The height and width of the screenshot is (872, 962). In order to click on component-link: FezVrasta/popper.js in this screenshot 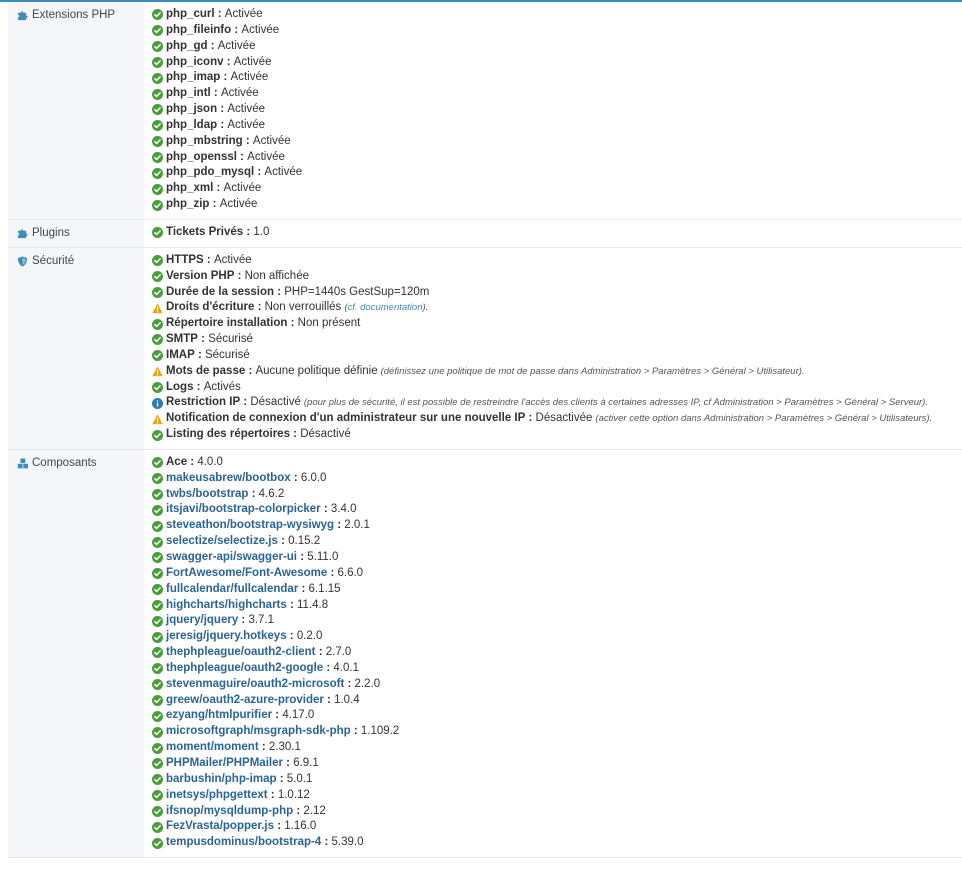, I will do `click(220, 827)`.